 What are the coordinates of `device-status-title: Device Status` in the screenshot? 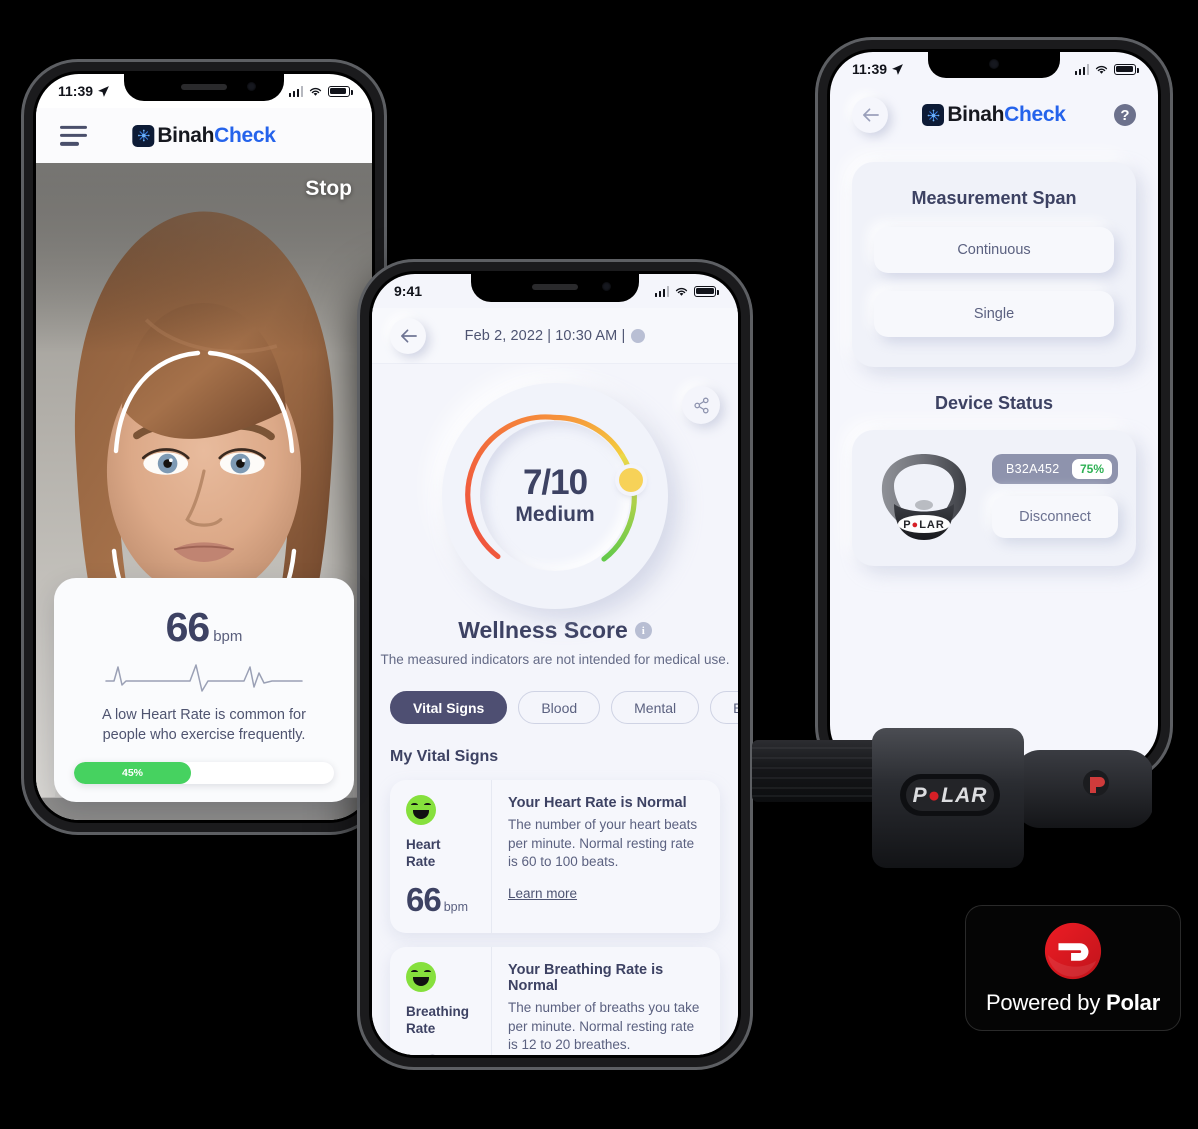 It's located at (994, 403).